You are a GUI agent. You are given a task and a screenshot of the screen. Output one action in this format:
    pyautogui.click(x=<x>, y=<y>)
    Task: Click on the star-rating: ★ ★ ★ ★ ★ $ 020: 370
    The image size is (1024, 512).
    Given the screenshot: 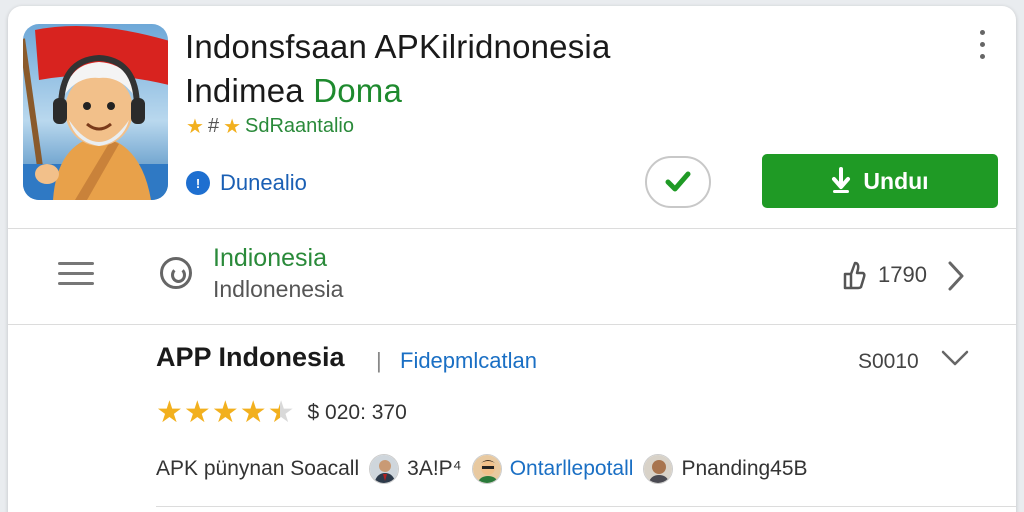 What is the action you would take?
    pyautogui.click(x=281, y=413)
    